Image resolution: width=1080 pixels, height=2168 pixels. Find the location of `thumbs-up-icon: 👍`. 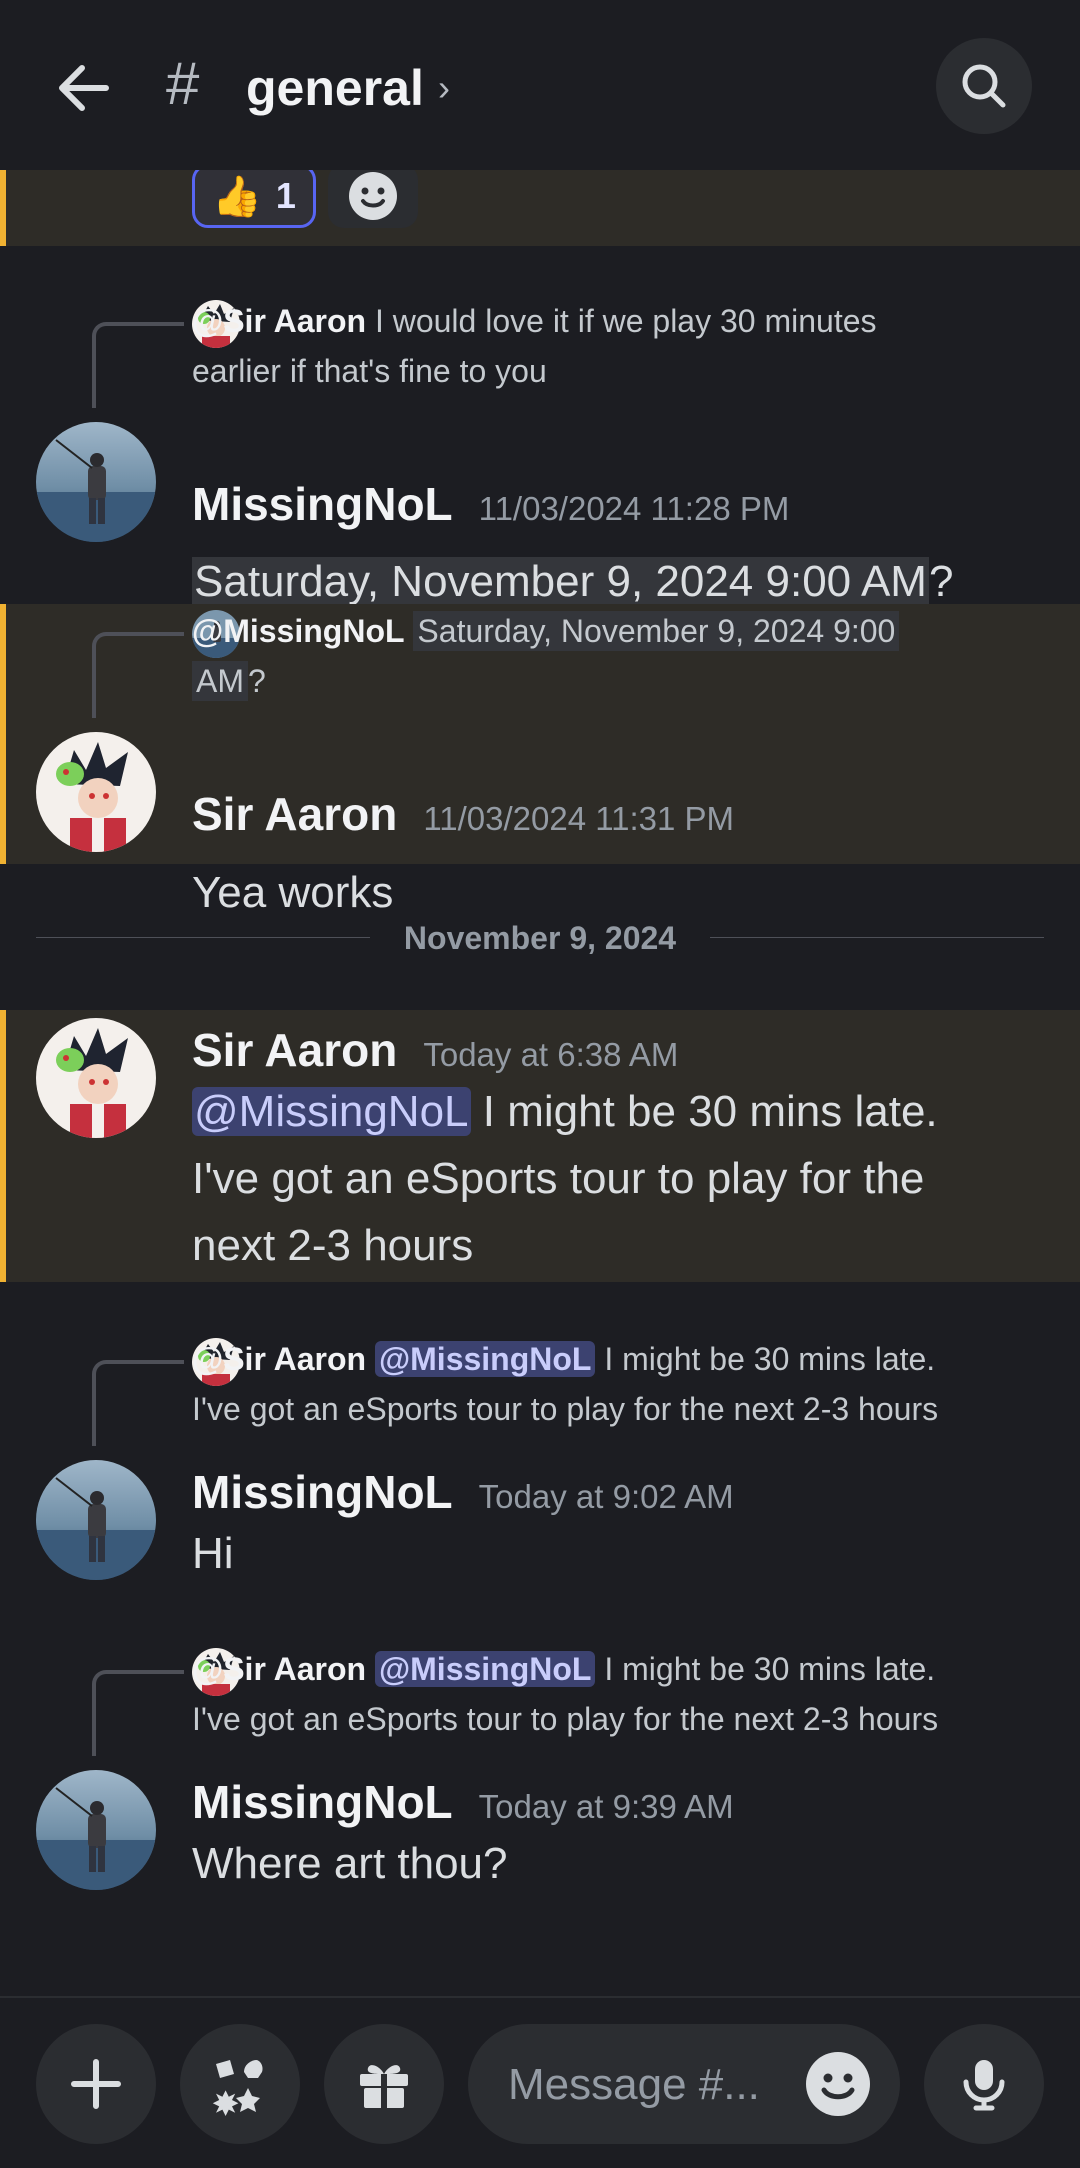

thumbs-up-icon: 👍 is located at coordinates (237, 196).